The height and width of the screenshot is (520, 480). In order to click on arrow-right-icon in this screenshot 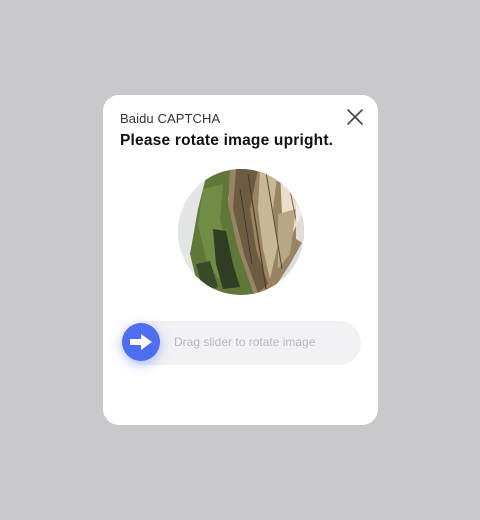, I will do `click(141, 342)`.